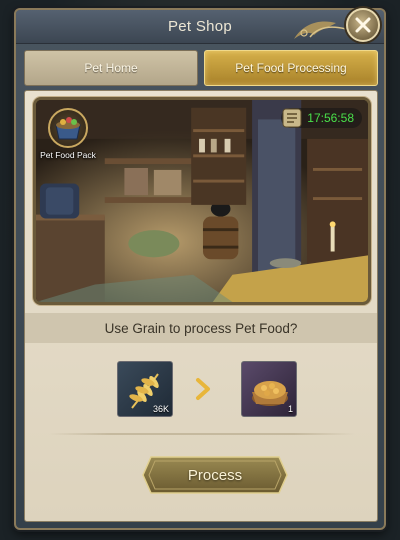 The image size is (400, 540). I want to click on tab-bar: Pet Home Pet Food Processing, so click(201, 68).